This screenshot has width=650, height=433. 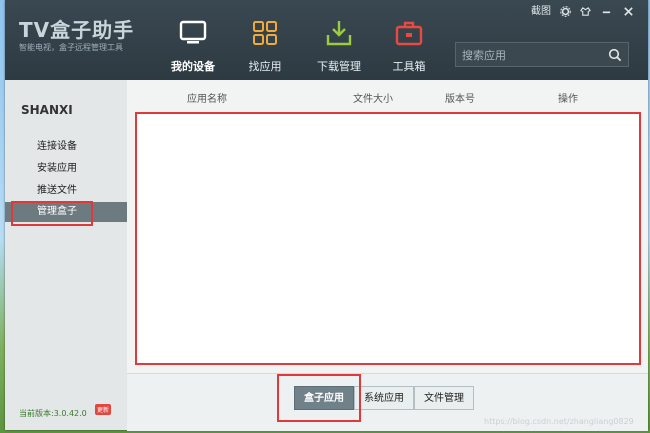 What do you see at coordinates (460, 97) in the screenshot?
I see `column-header-version: 版本号` at bounding box center [460, 97].